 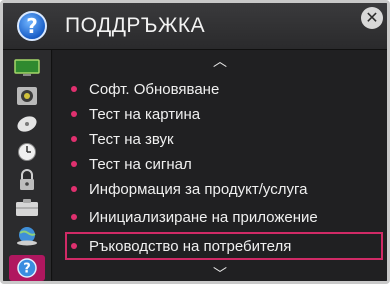 What do you see at coordinates (27, 165) in the screenshot?
I see `sidebar: ?` at bounding box center [27, 165].